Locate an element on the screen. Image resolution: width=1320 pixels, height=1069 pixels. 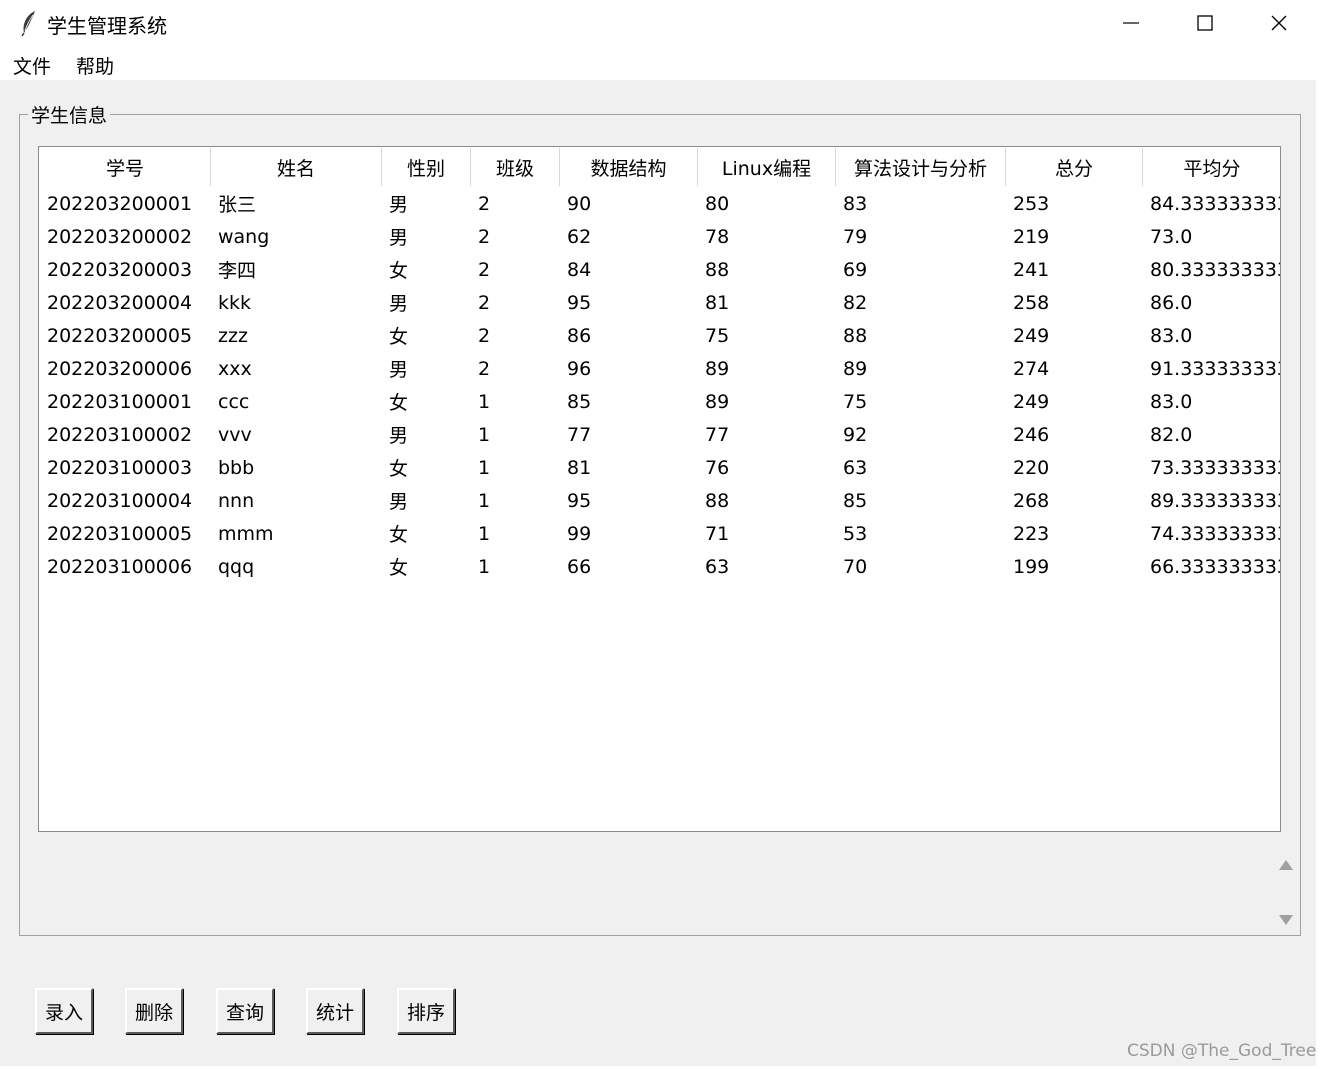
cell-algorithm: 88 is located at coordinates (855, 335).